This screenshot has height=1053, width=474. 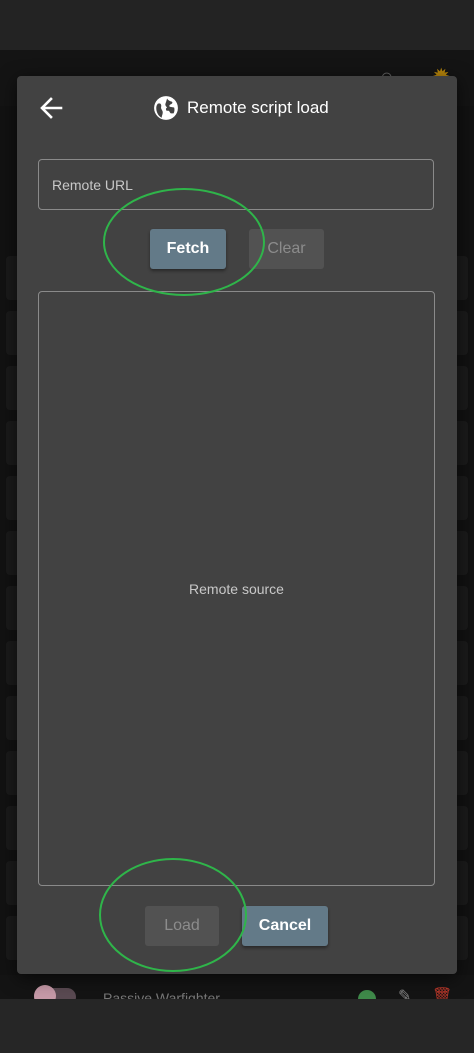 I want to click on remote-url-field, so click(x=236, y=184).